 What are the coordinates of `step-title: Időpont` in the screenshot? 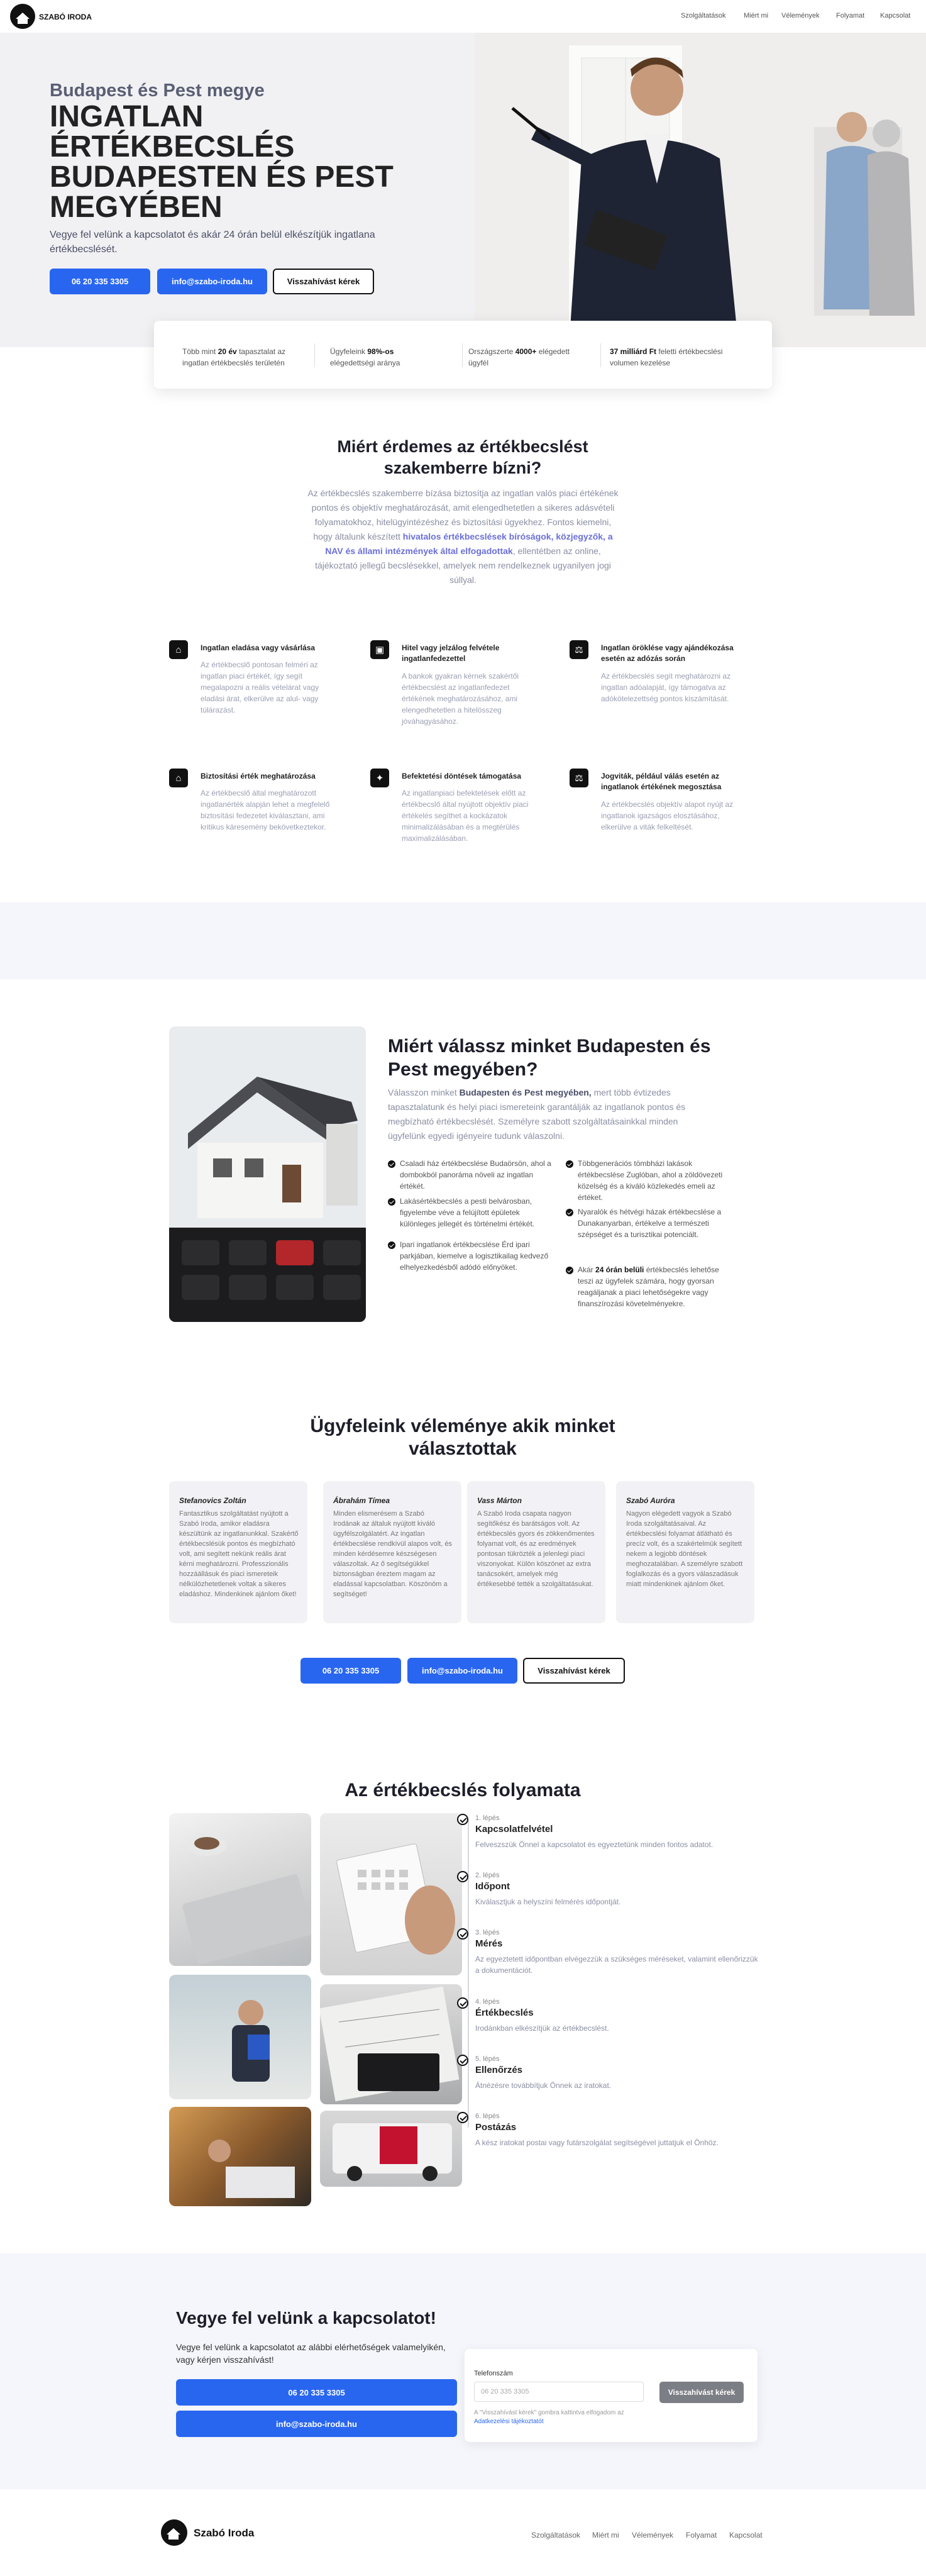 It's located at (492, 1886).